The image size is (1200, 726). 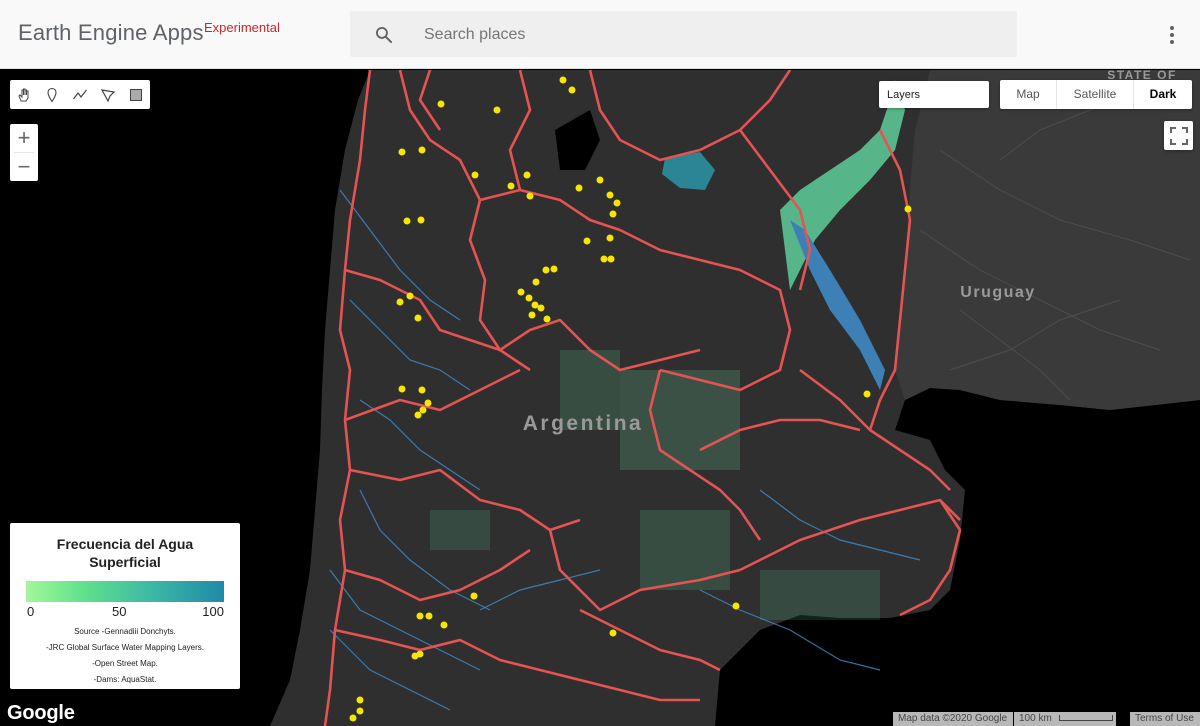 What do you see at coordinates (1165, 719) in the screenshot?
I see `terms-of-use-link: Terms of Use` at bounding box center [1165, 719].